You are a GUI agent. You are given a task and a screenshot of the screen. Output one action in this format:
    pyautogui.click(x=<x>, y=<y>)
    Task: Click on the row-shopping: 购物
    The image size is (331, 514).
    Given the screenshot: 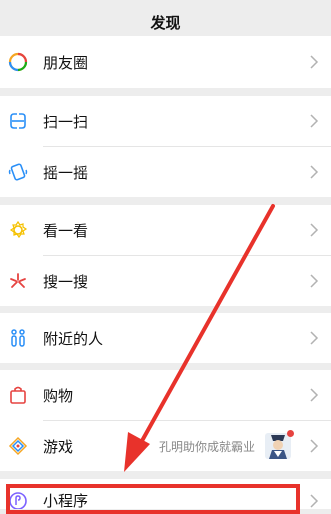 What is the action you would take?
    pyautogui.click(x=165, y=395)
    